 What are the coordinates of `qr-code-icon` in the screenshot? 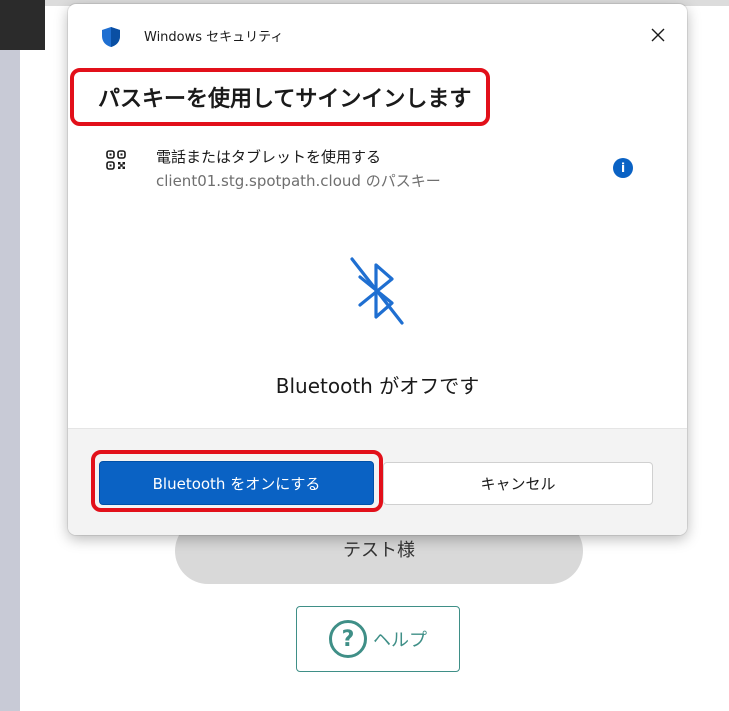 It's located at (116, 160).